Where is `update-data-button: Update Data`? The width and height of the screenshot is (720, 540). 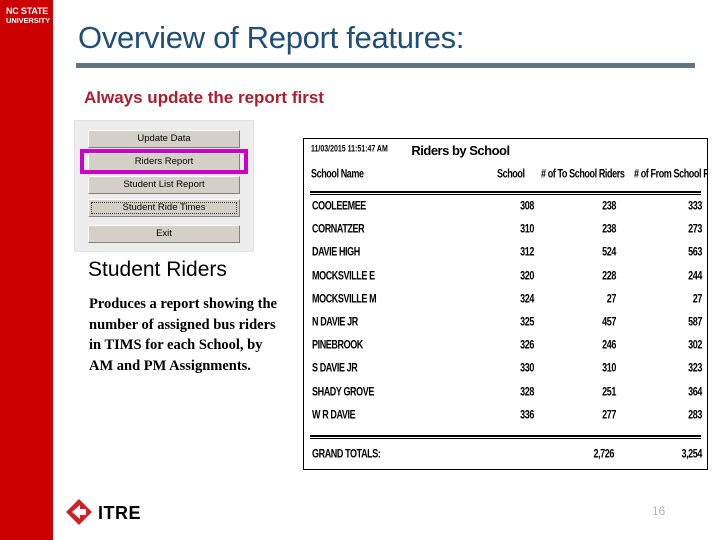 update-data-button: Update Data is located at coordinates (164, 139).